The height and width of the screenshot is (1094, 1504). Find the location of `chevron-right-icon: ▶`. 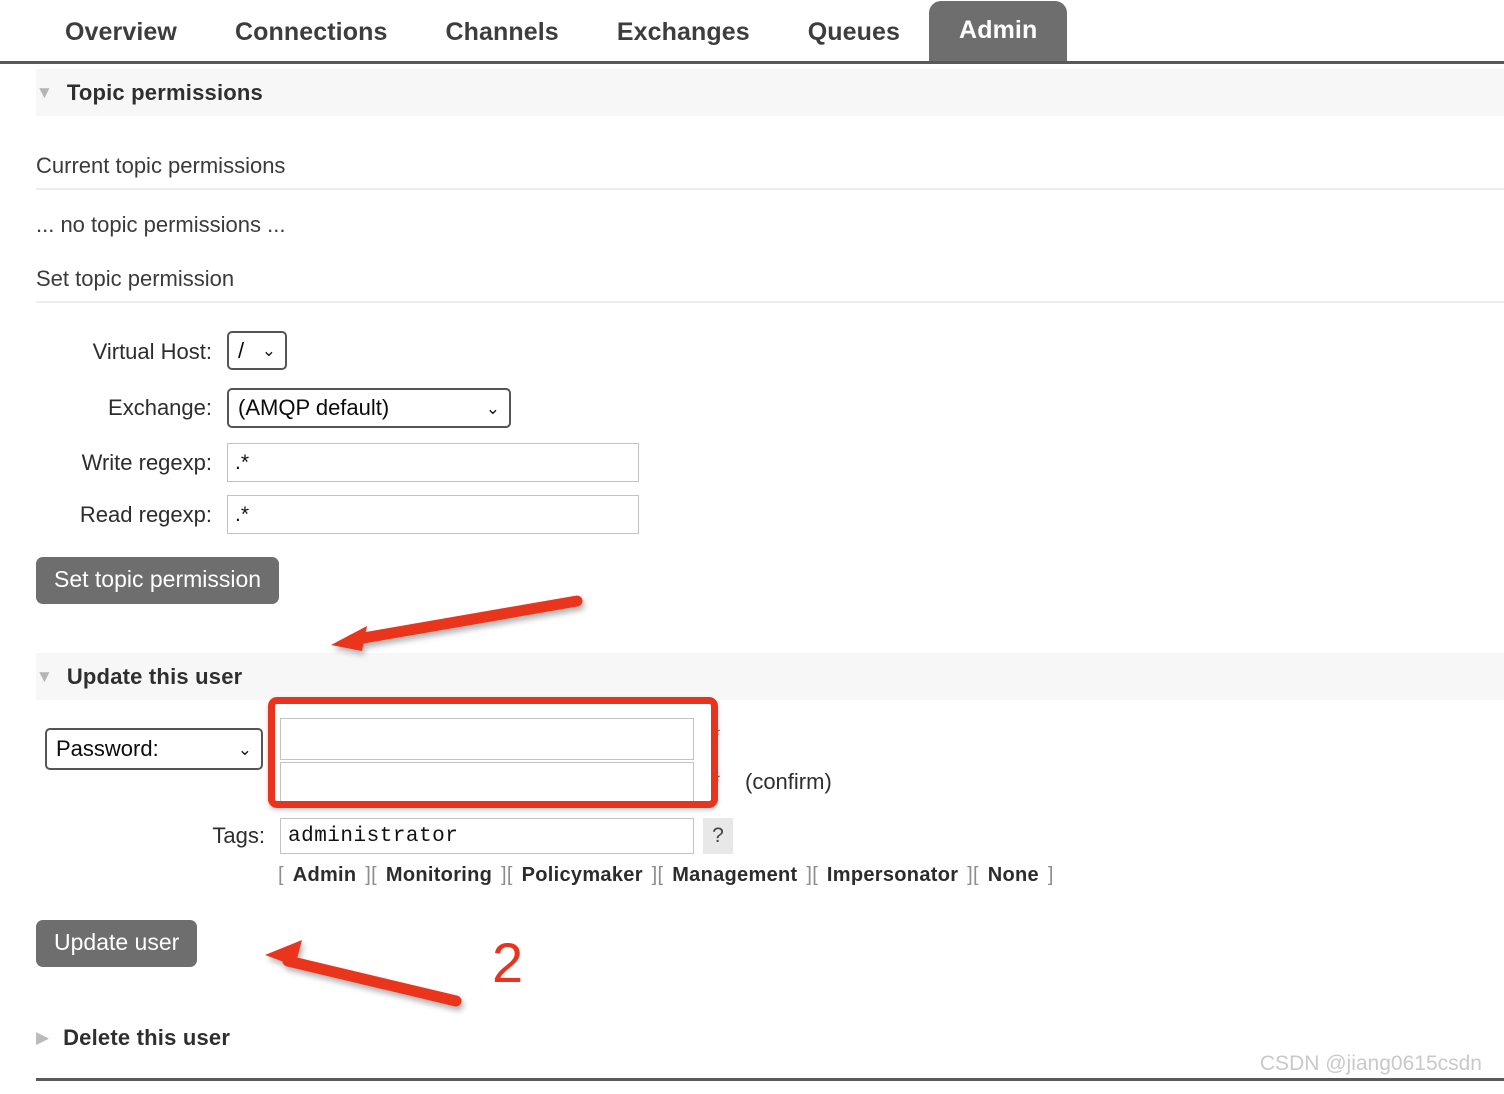

chevron-right-icon: ▶ is located at coordinates (42, 1037).